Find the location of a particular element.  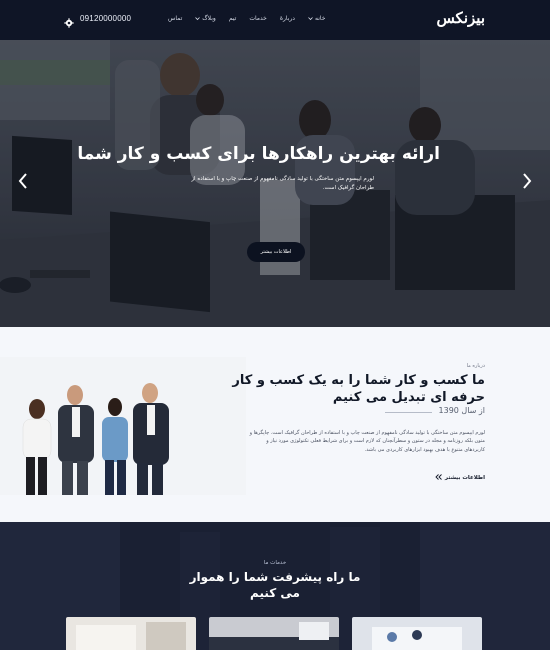

phone-number: 09120000000 is located at coordinates (105, 18).